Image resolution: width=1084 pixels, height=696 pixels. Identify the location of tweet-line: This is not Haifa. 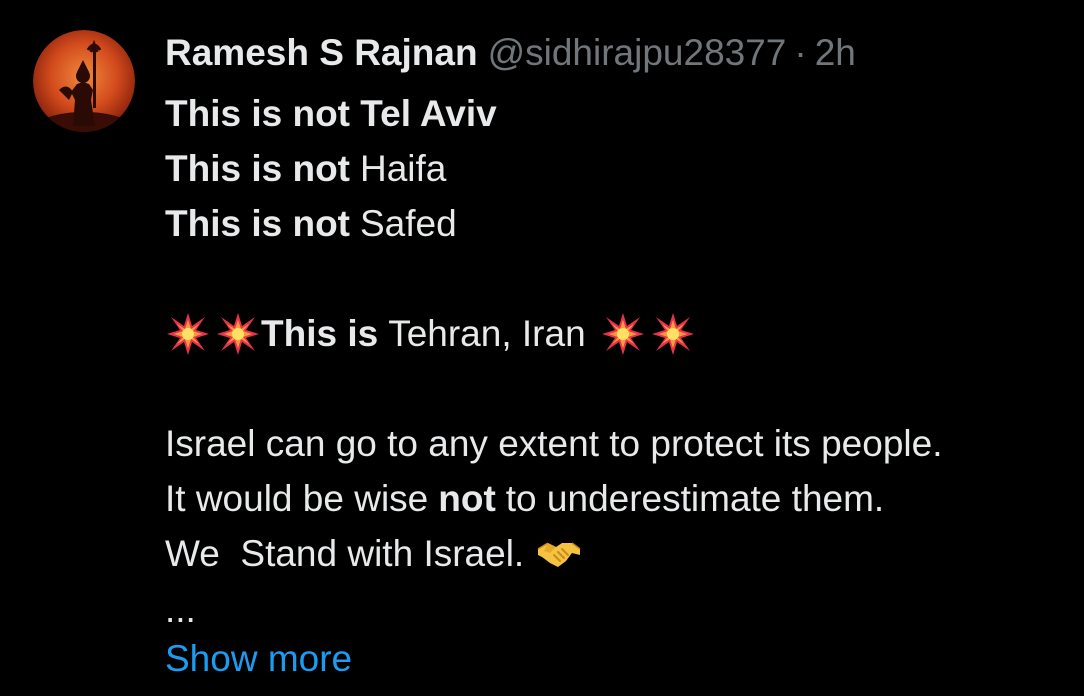
(615, 168).